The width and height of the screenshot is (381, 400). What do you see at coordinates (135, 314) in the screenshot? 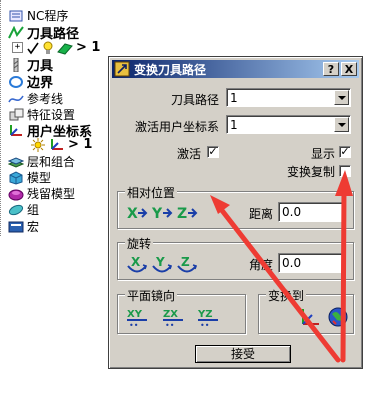
I see `svg-text: XY` at bounding box center [135, 314].